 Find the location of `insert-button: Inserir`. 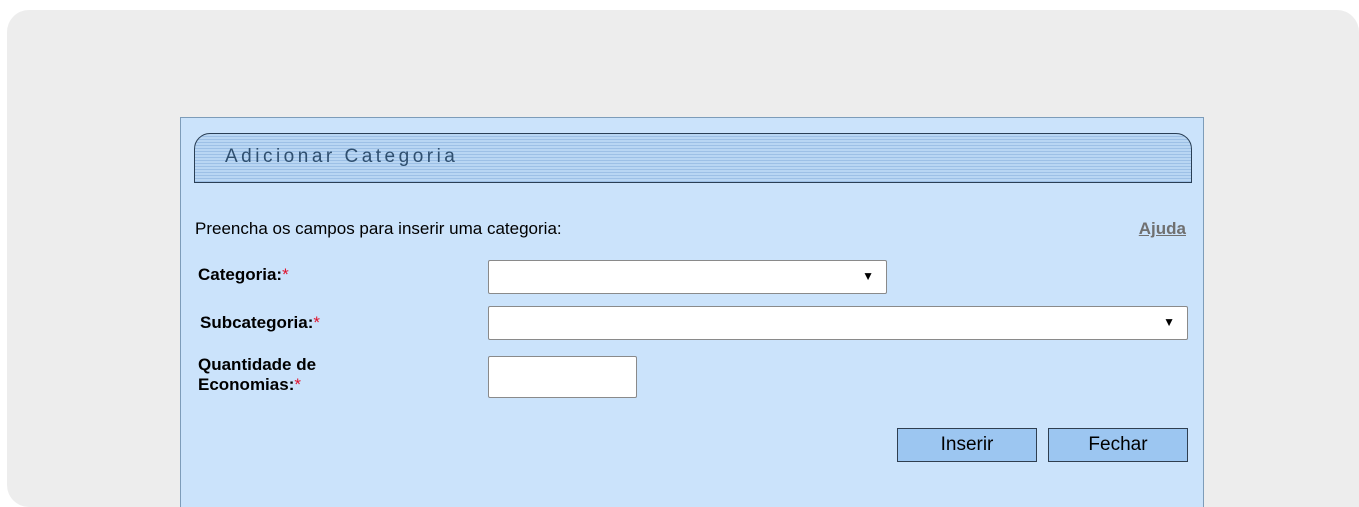

insert-button: Inserir is located at coordinates (967, 445).